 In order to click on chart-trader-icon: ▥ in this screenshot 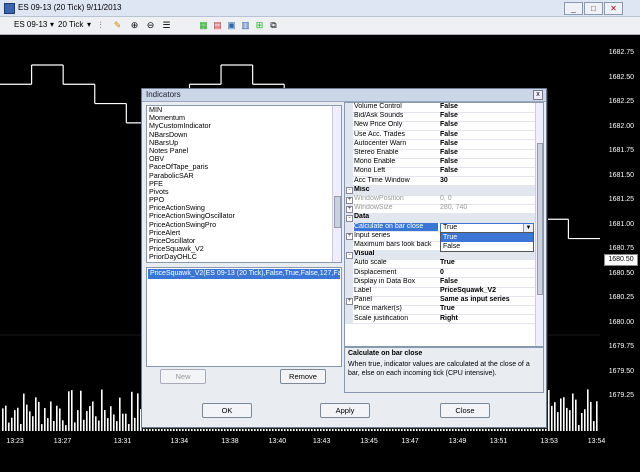, I will do `click(245, 25)`.